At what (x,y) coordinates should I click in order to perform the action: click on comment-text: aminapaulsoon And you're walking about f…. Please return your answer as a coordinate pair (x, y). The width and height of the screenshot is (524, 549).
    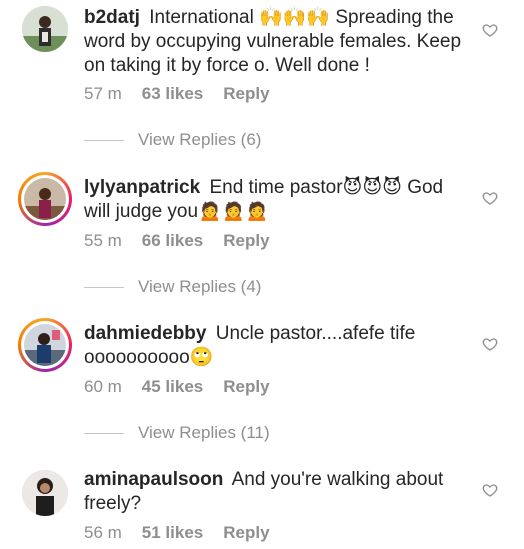
    Looking at the image, I should click on (274, 492).